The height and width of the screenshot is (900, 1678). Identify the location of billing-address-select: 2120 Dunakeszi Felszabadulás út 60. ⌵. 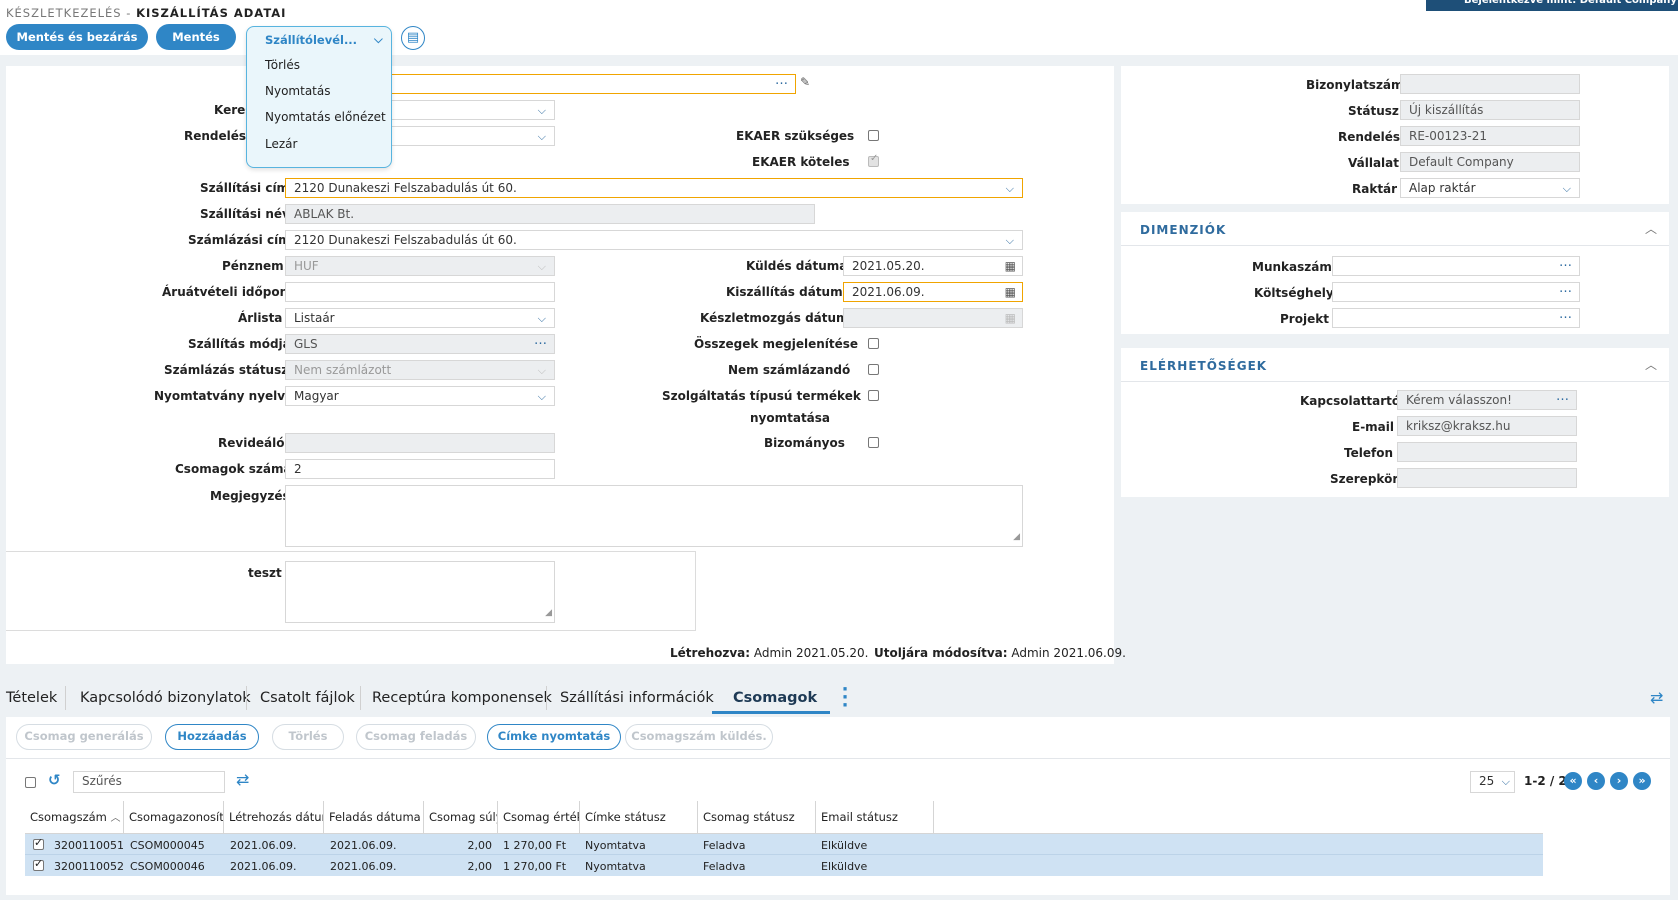
(654, 240).